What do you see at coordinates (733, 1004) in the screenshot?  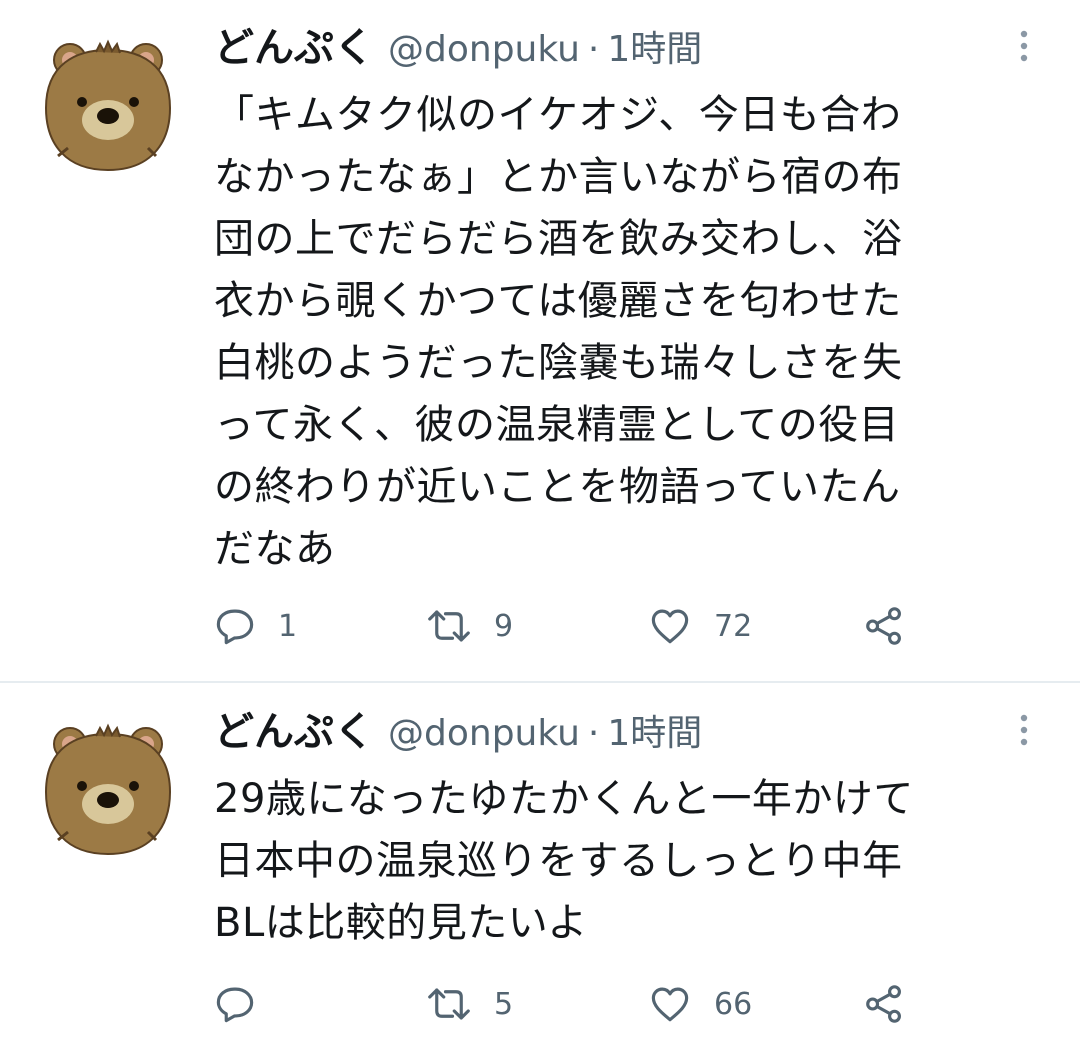 I see `like-count: 66` at bounding box center [733, 1004].